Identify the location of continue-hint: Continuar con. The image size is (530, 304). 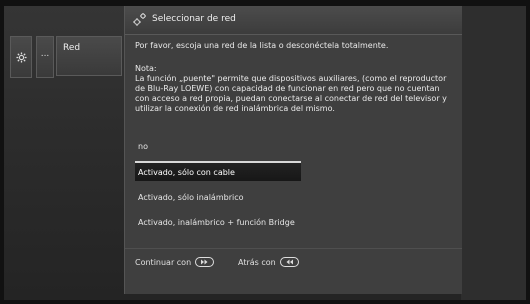
(175, 262).